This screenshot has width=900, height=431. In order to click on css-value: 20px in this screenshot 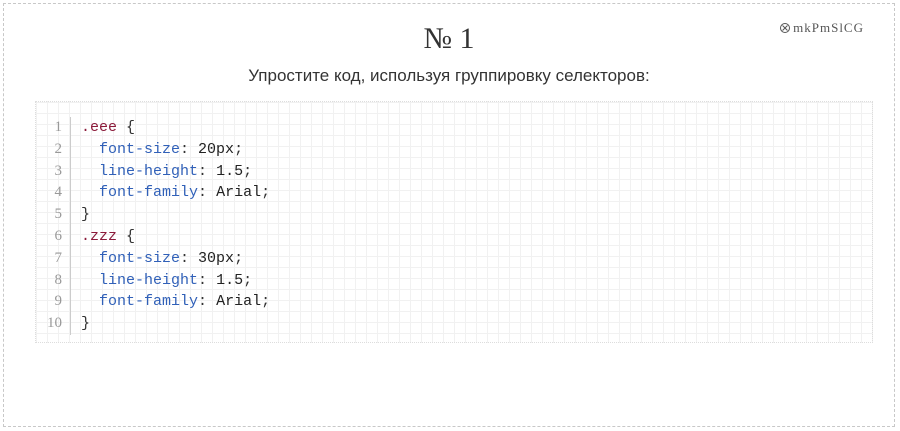, I will do `click(216, 149)`.